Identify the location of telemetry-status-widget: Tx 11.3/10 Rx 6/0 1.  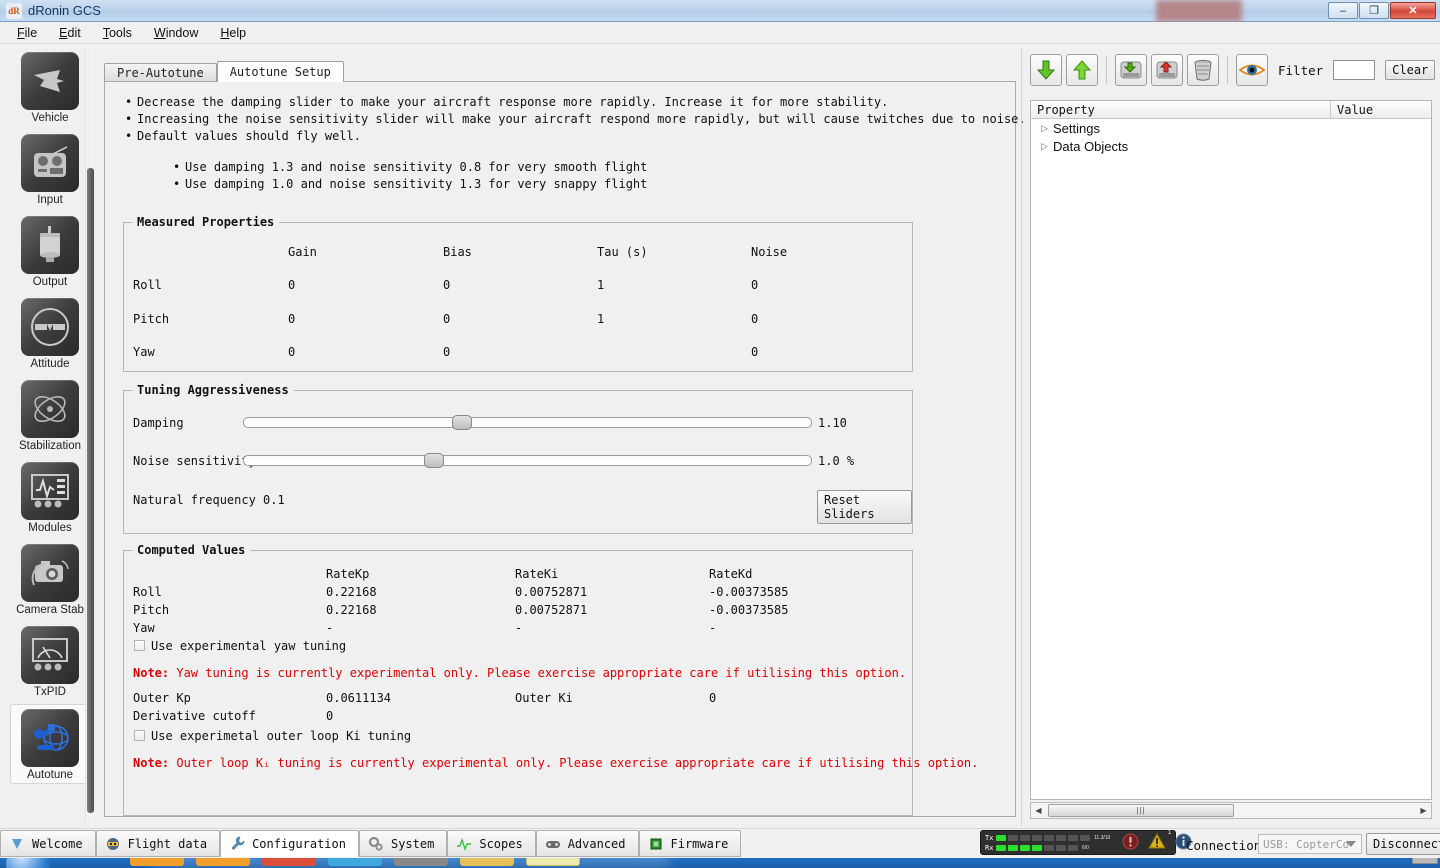
(1086, 842).